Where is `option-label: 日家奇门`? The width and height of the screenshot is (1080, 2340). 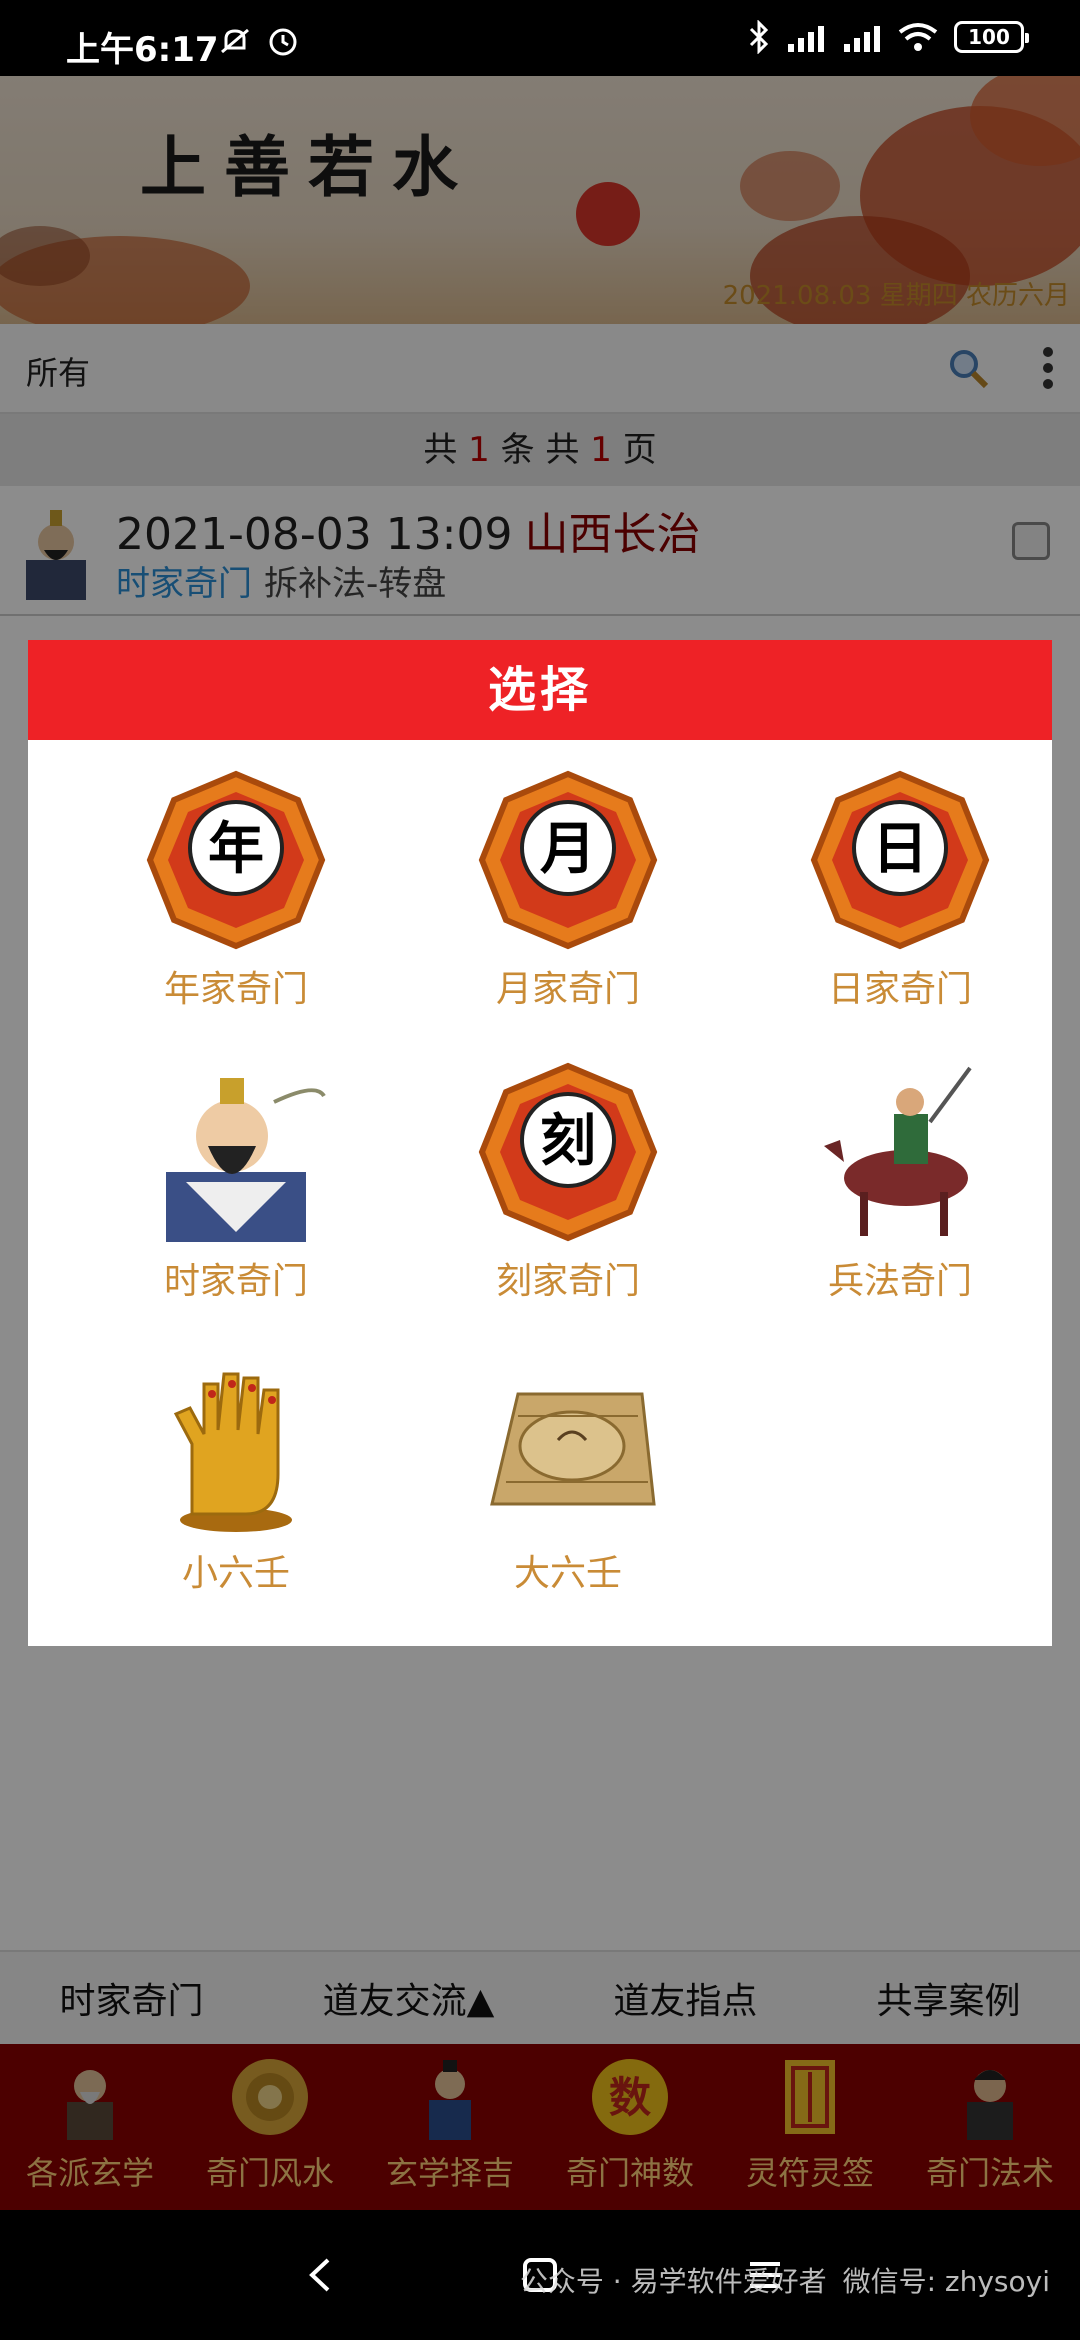
option-label: 日家奇门 is located at coordinates (899, 989).